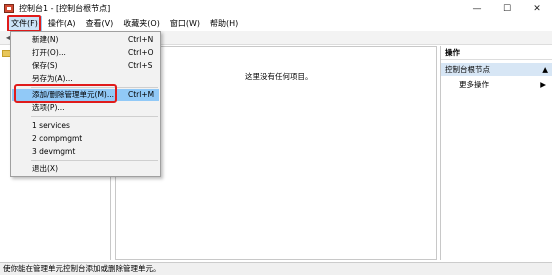  I want to click on actions-section-label: 控制台根节点, so click(467, 69).